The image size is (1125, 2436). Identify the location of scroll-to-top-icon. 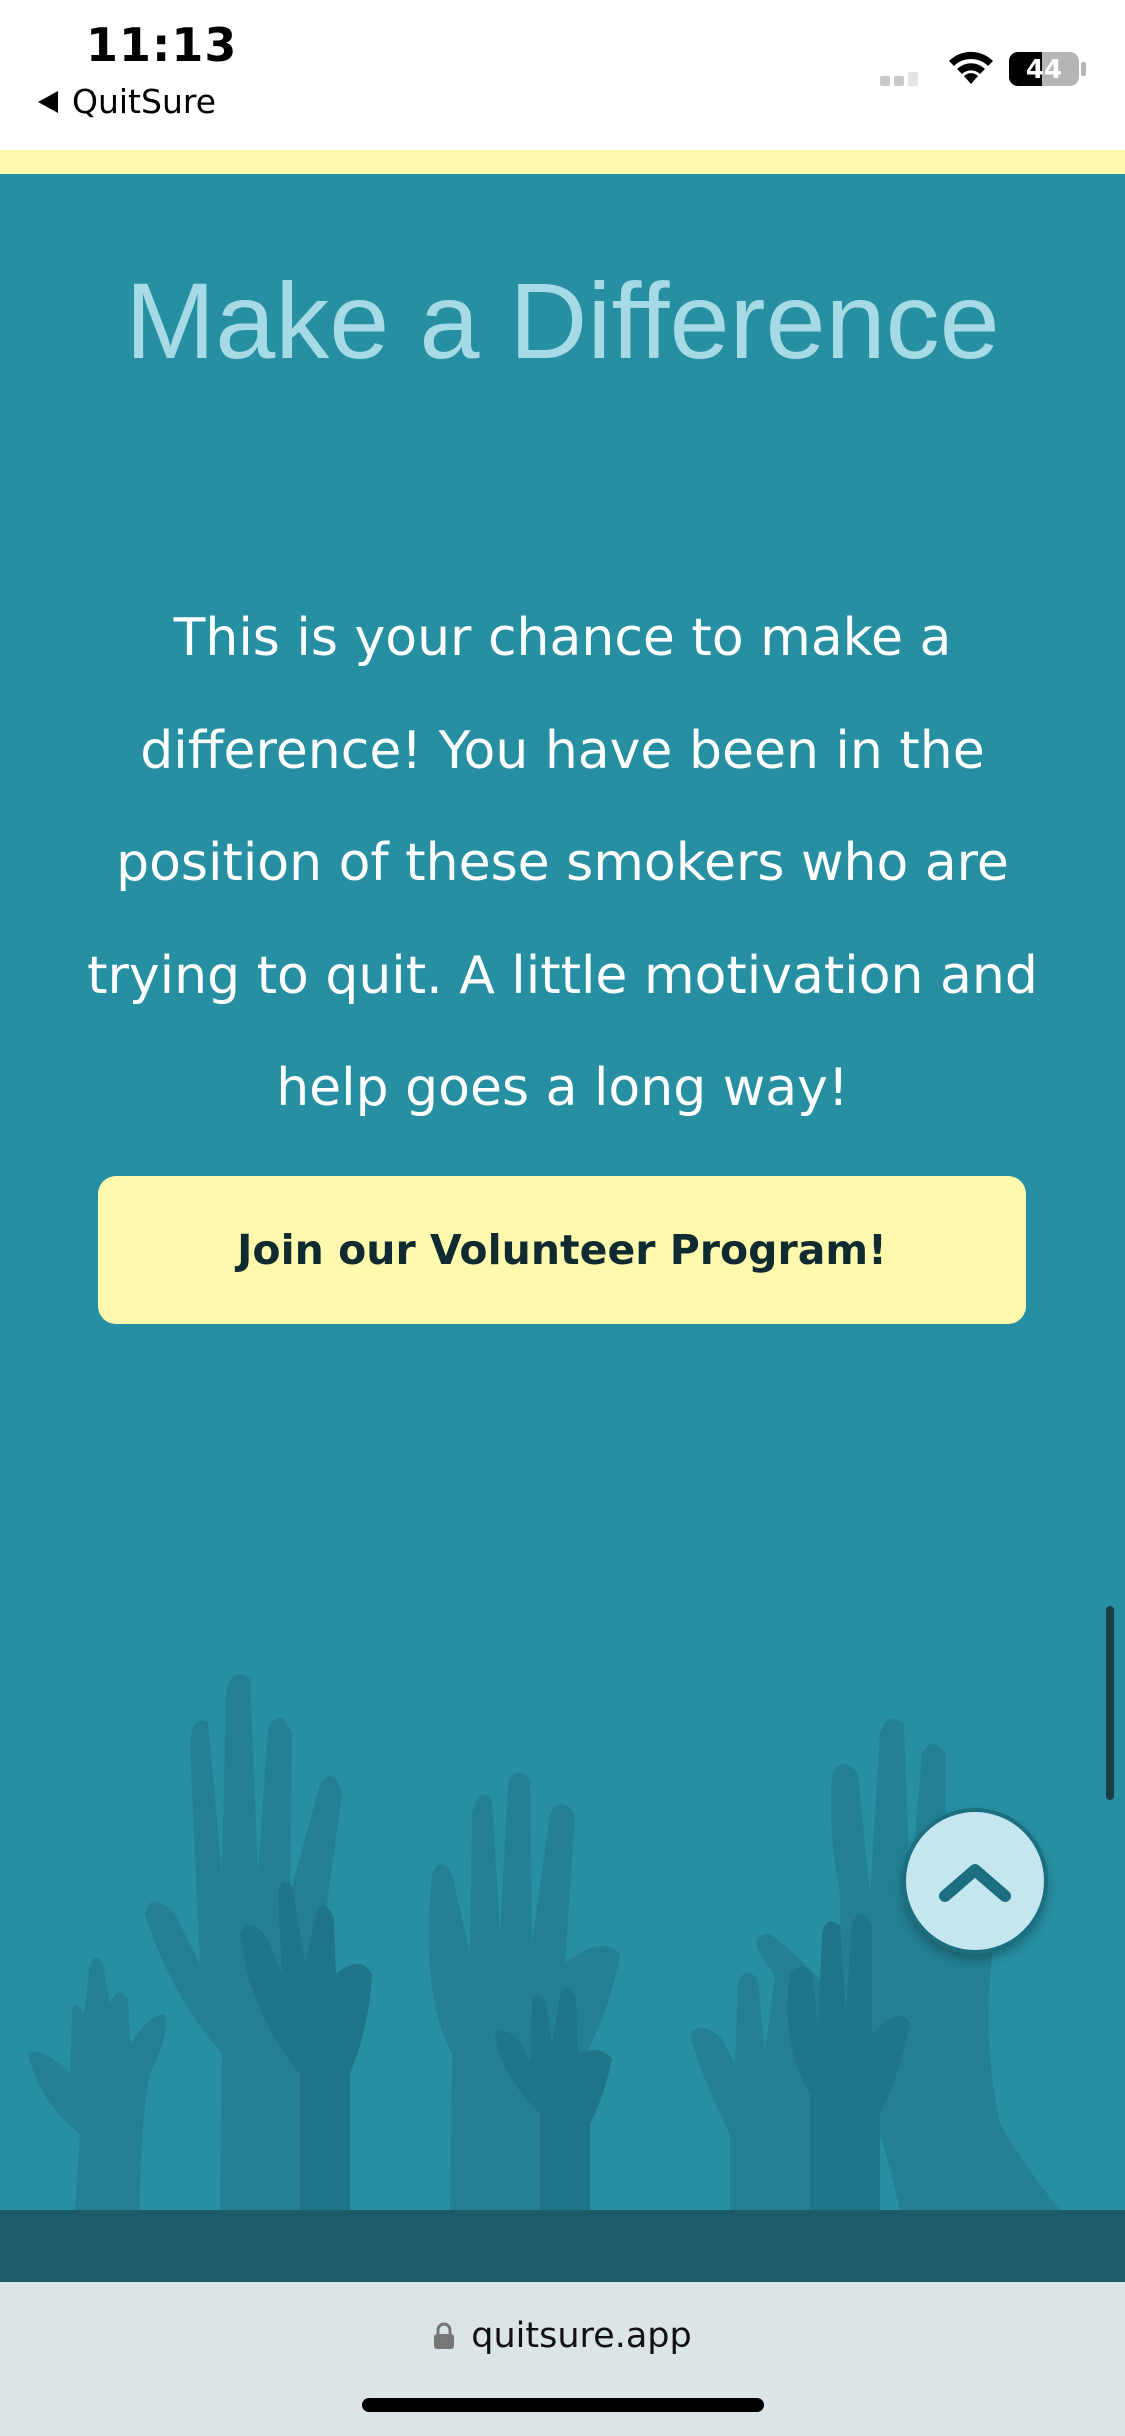
(975, 1883).